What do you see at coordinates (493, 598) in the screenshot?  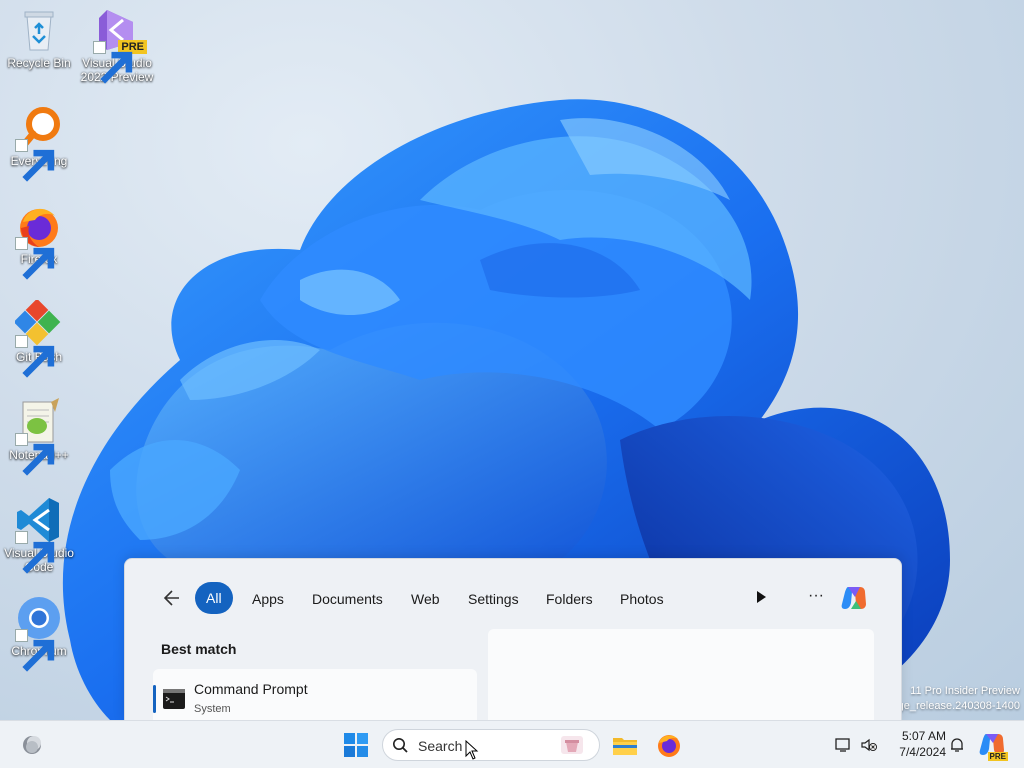 I see `filter-settings: Settings` at bounding box center [493, 598].